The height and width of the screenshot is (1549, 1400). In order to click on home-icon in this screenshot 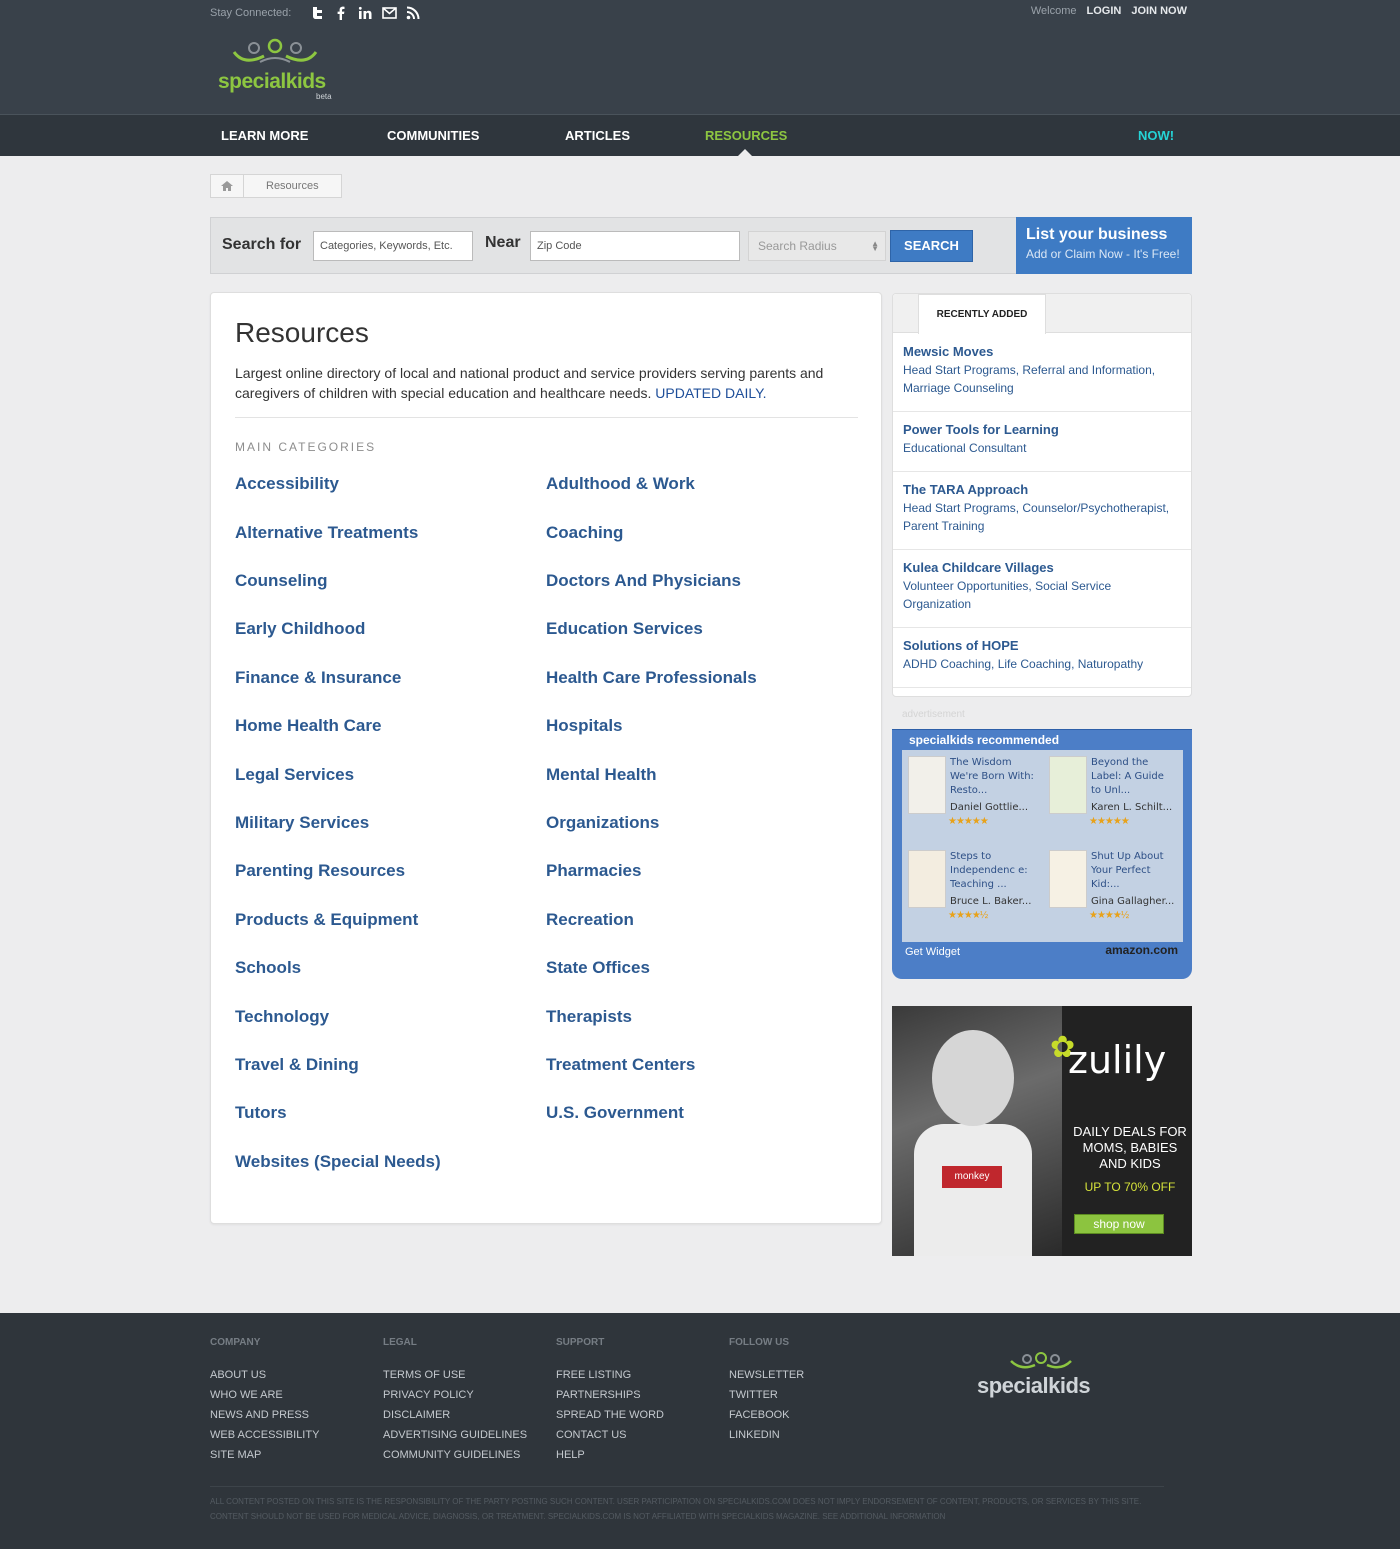, I will do `click(227, 186)`.